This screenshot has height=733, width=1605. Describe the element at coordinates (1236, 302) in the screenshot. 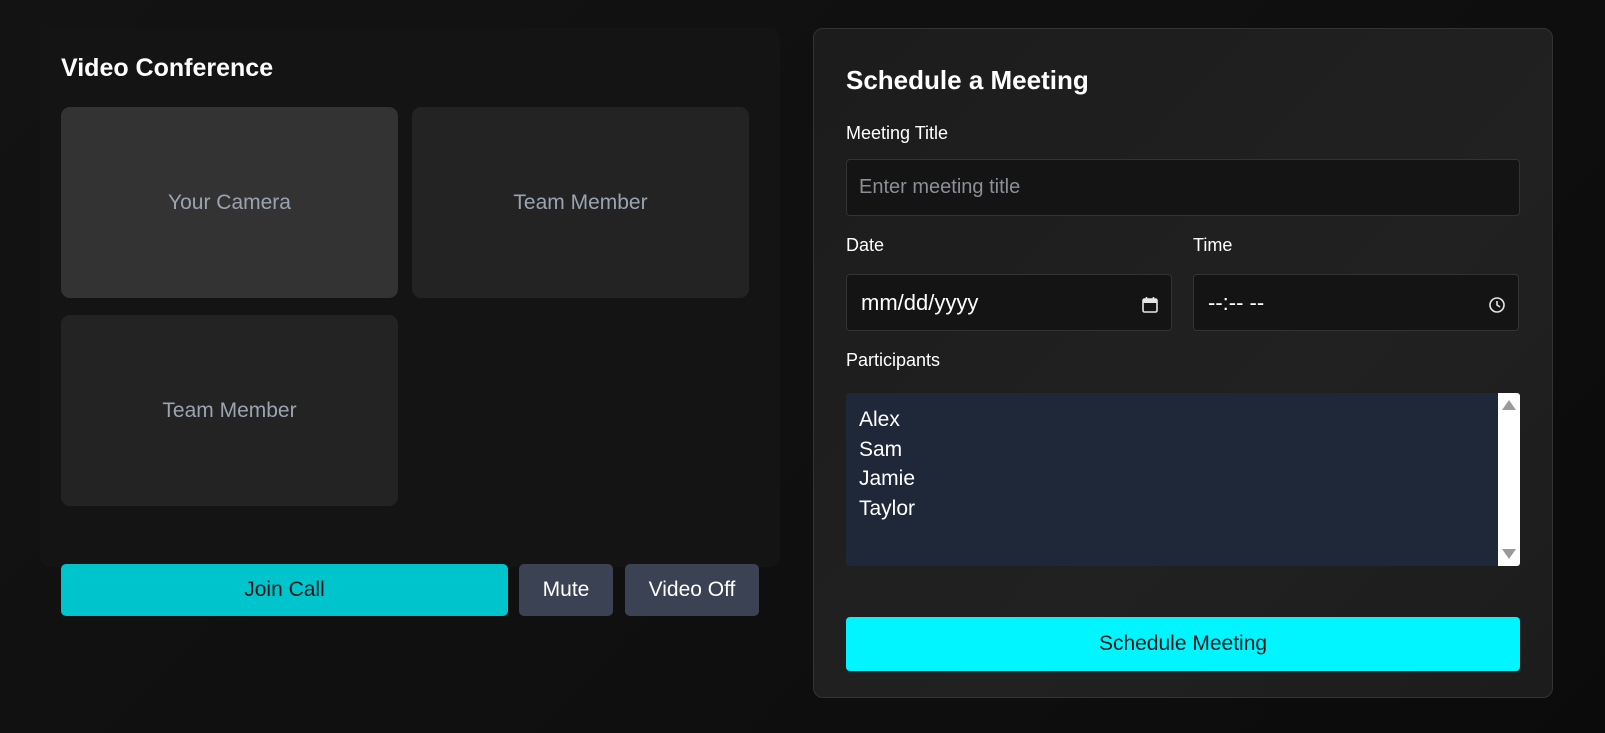

I see `time-value: --:-- --` at that location.